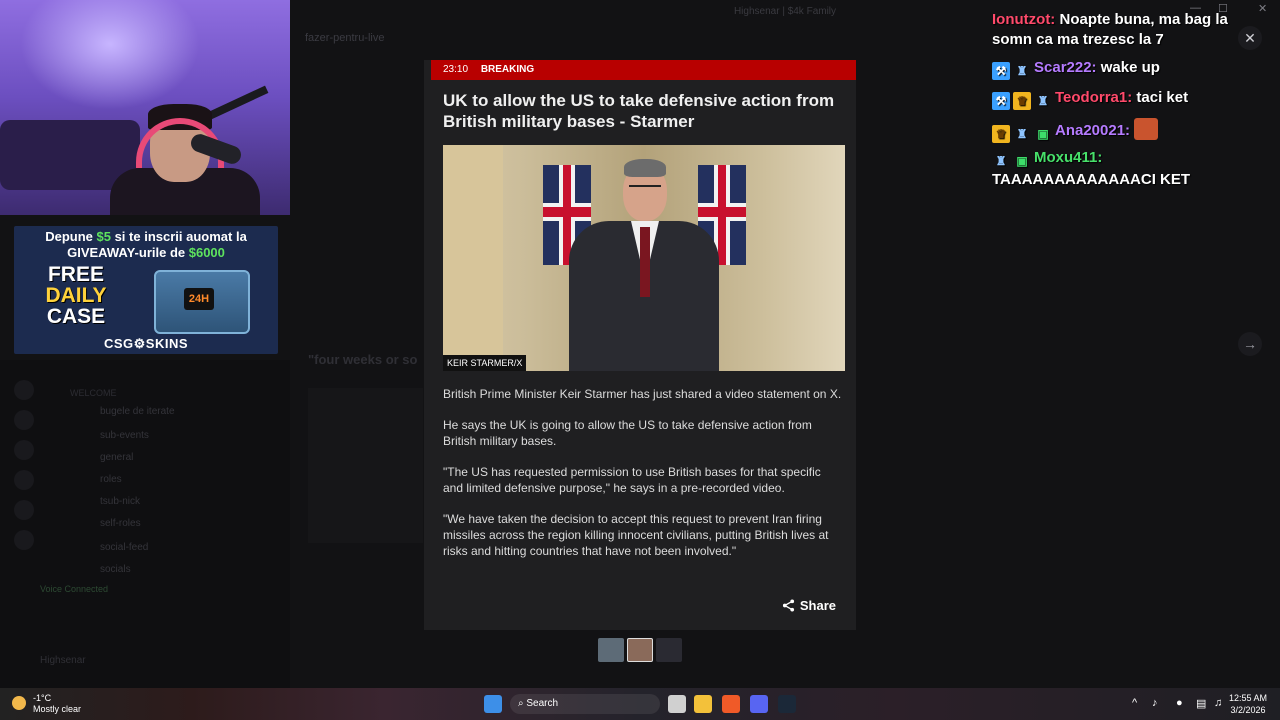  Describe the element at coordinates (1155, 703) in the screenshot. I see `speaker-icon: ♪` at that location.